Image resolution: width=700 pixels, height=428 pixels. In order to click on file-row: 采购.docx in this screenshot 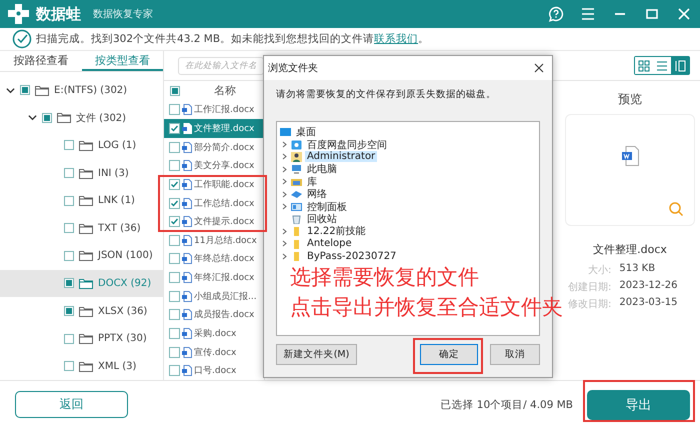, I will do `click(214, 333)`.